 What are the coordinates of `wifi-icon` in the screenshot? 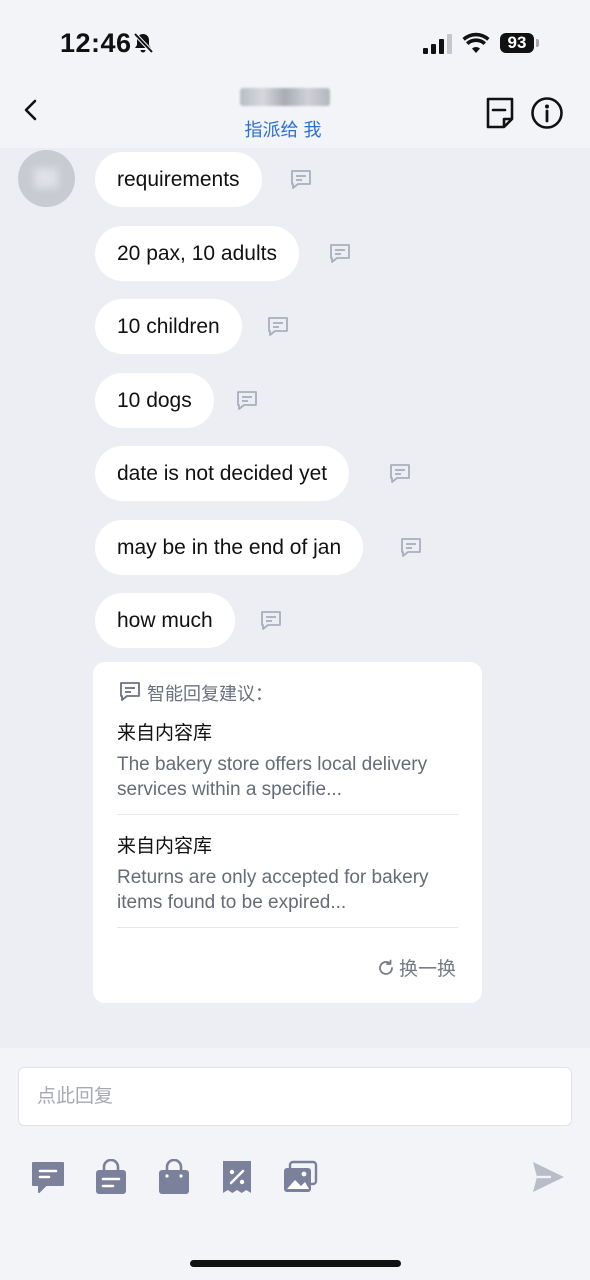 It's located at (476, 42).